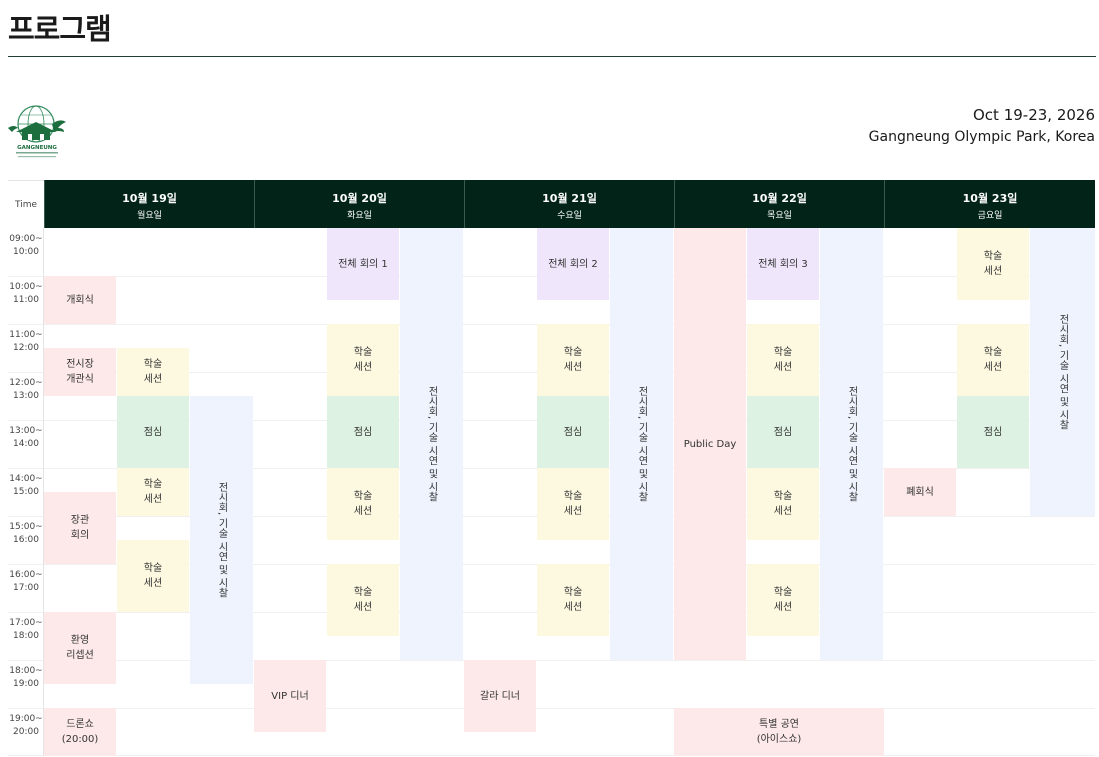  Describe the element at coordinates (26, 389) in the screenshot. I see `time-slot-label: 12:00~ 13:00` at that location.